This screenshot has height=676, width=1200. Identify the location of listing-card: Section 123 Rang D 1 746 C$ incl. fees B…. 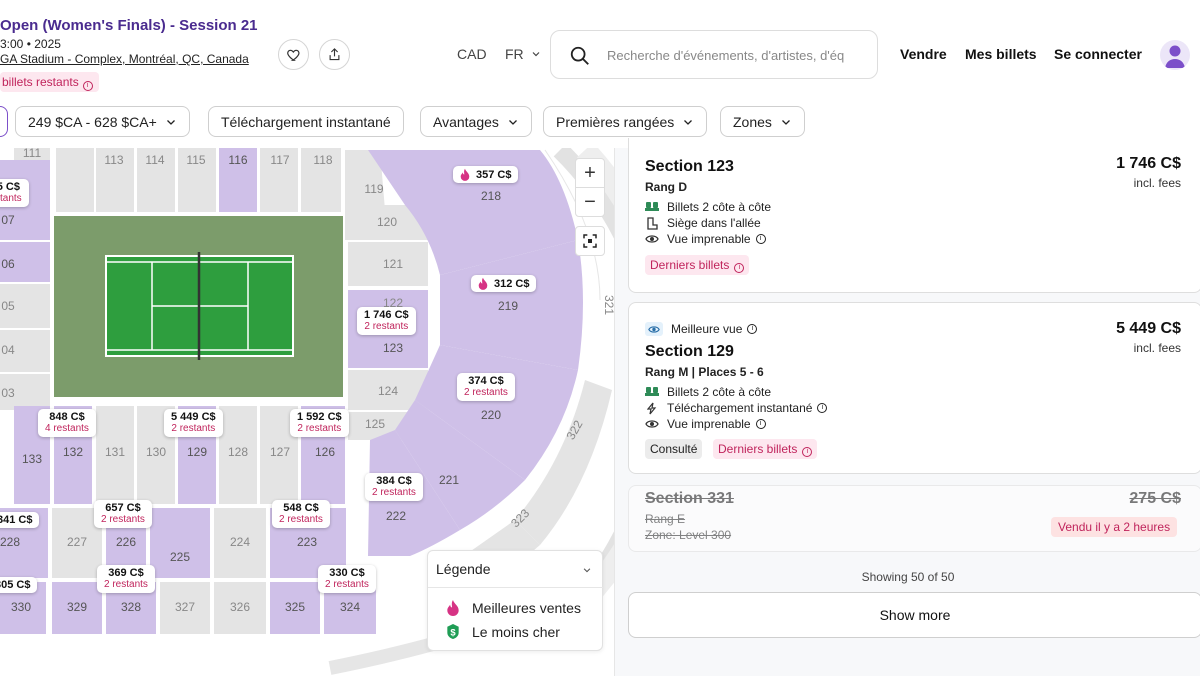
(914, 215).